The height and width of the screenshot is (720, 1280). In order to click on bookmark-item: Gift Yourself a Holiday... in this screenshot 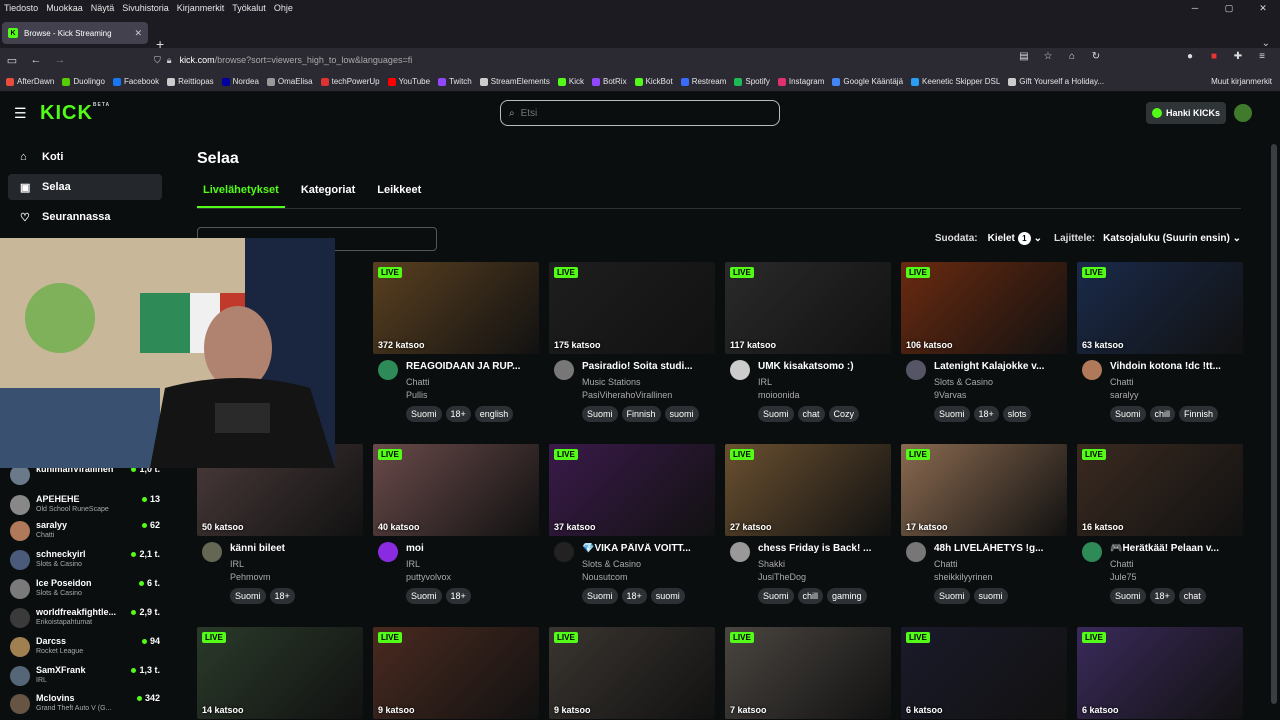, I will do `click(1056, 81)`.